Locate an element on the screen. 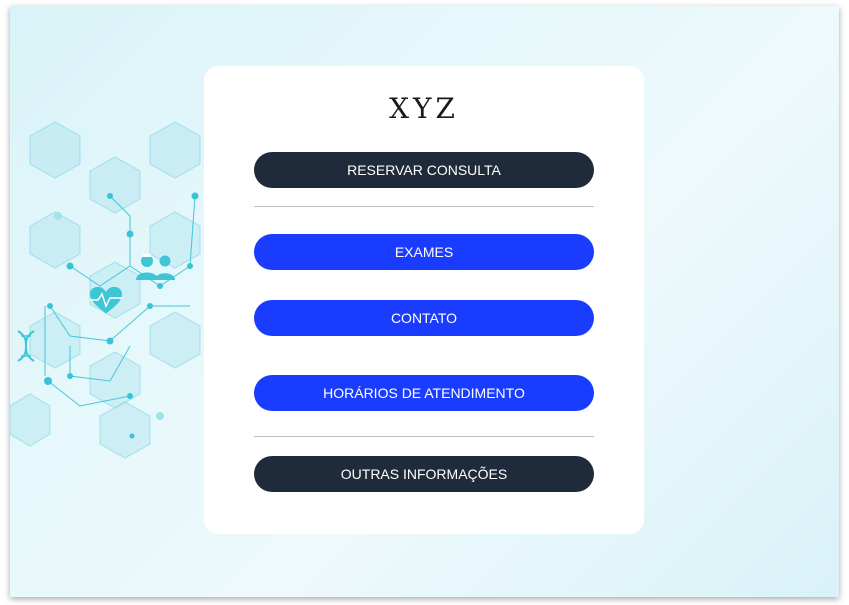  page-title: XYZ is located at coordinates (424, 108).